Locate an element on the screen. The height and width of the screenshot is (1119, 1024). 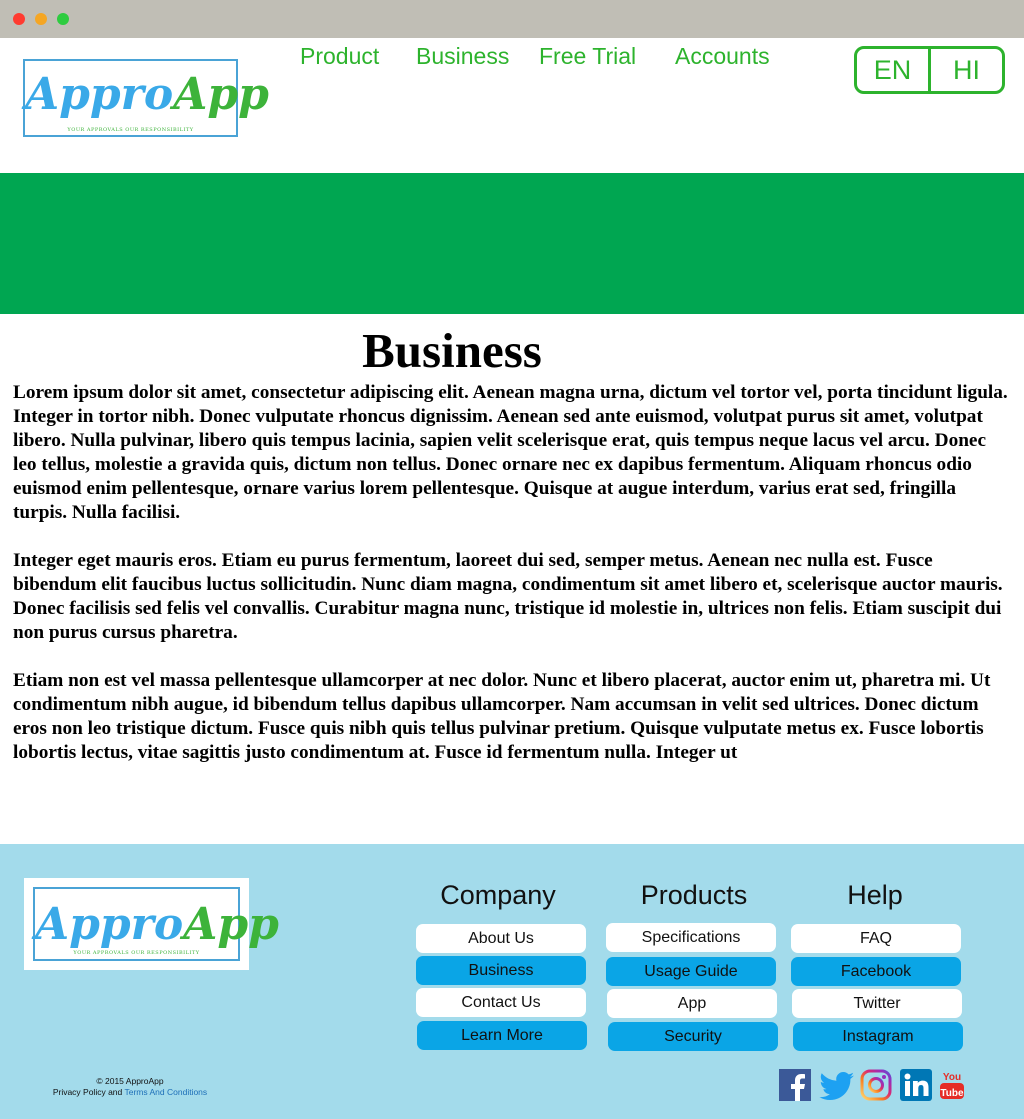
footer-link-facebook: Facebook is located at coordinates (876, 971).